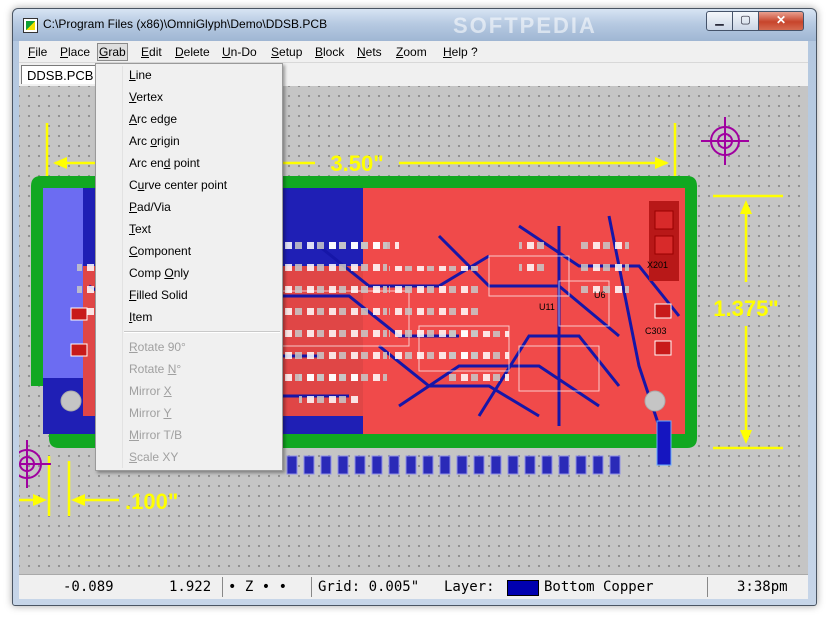 The height and width of the screenshot is (623, 835). I want to click on grab-menu-filled-solid: Filled Solid, so click(158, 295).